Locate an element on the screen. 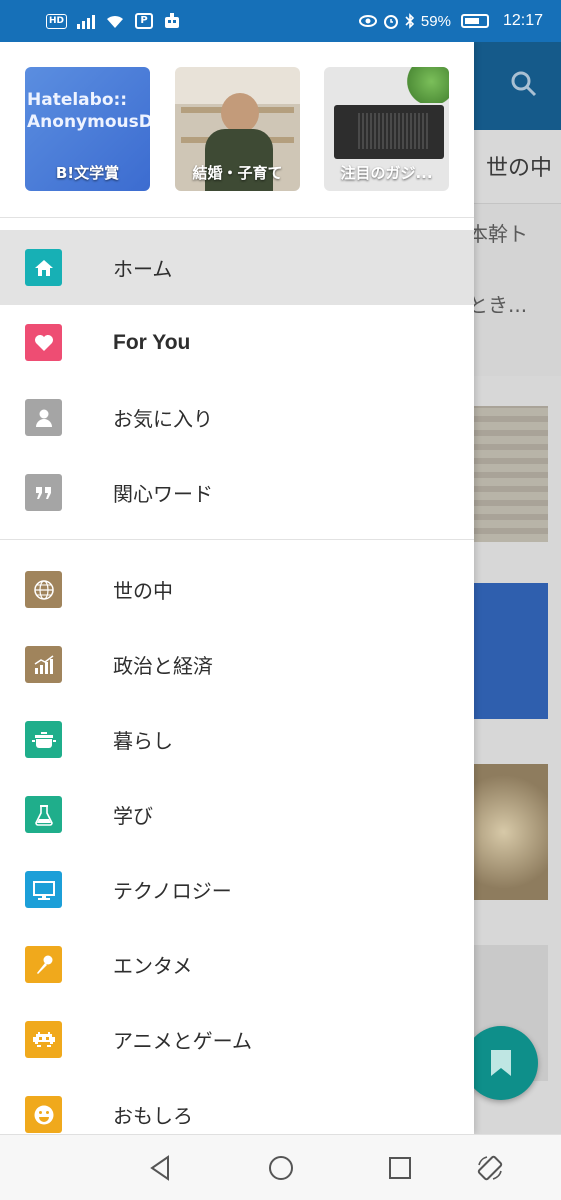 This screenshot has width=561, height=1200. featured-card-marriage-parenting: 結婚・子育て is located at coordinates (237, 129).